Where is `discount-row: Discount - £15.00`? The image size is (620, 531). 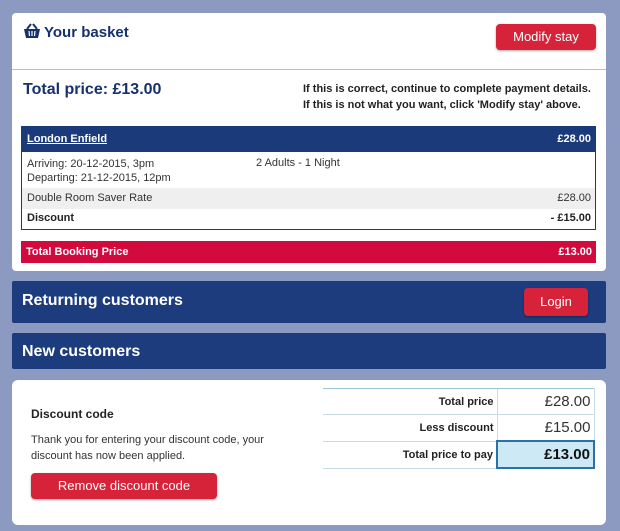 discount-row: Discount - £15.00 is located at coordinates (308, 219).